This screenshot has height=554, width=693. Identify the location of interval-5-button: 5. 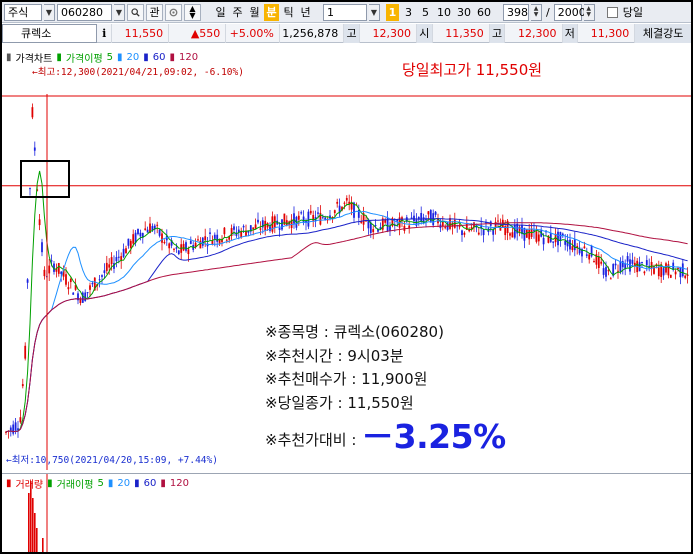
(425, 12).